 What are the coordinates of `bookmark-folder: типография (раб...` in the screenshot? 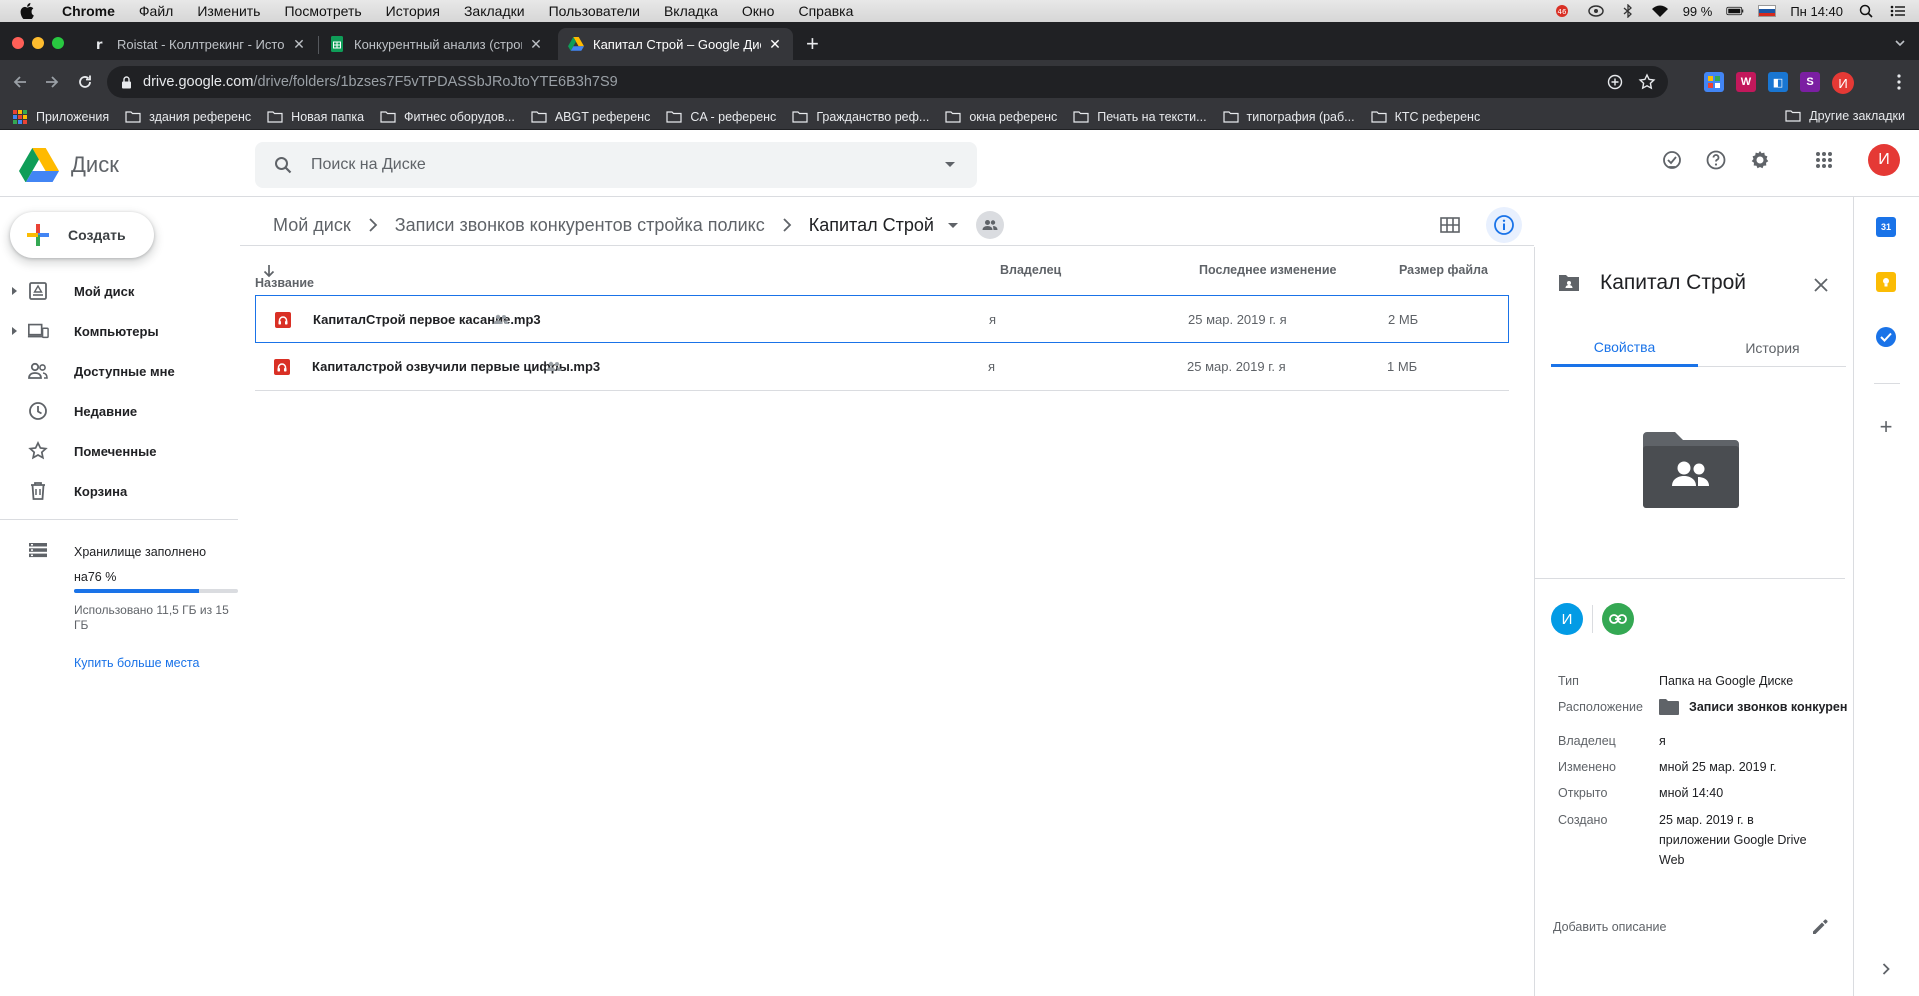 It's located at (1288, 117).